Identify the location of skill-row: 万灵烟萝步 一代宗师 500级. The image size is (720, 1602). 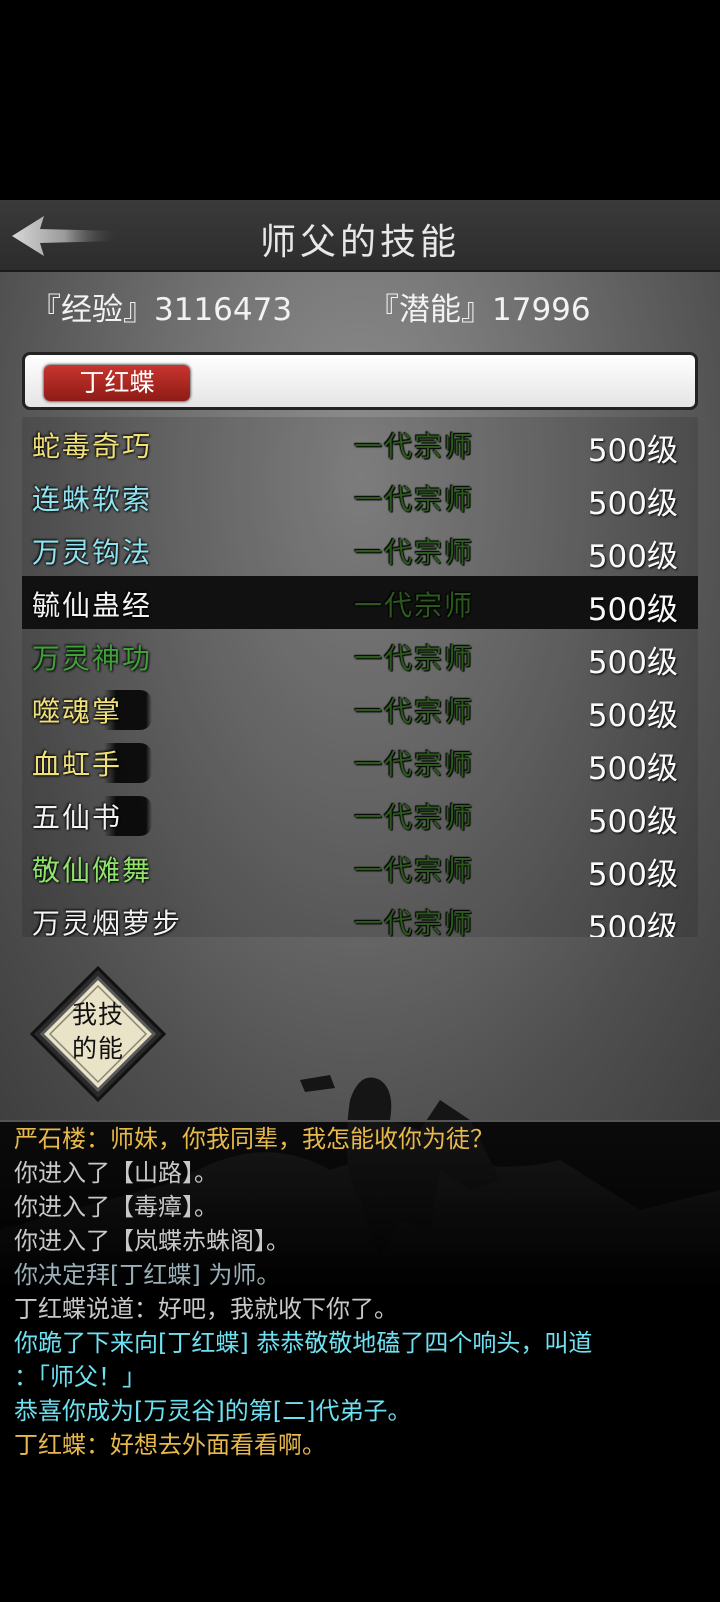
(360, 915).